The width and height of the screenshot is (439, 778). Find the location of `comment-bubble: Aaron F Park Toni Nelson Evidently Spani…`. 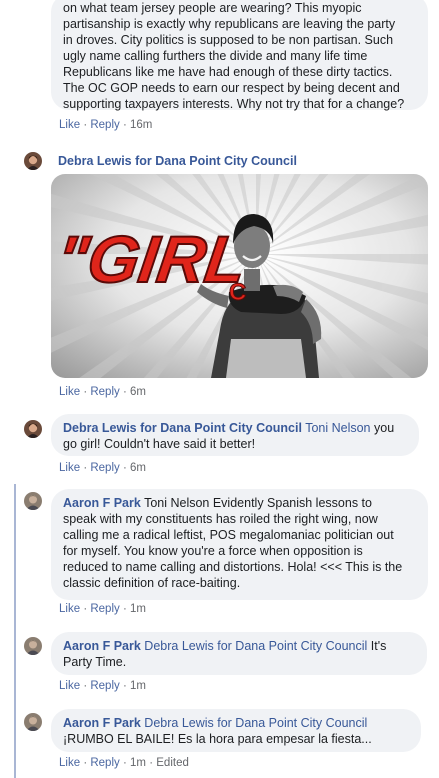

comment-bubble: Aaron F Park Toni Nelson Evidently Spani… is located at coordinates (239, 544).